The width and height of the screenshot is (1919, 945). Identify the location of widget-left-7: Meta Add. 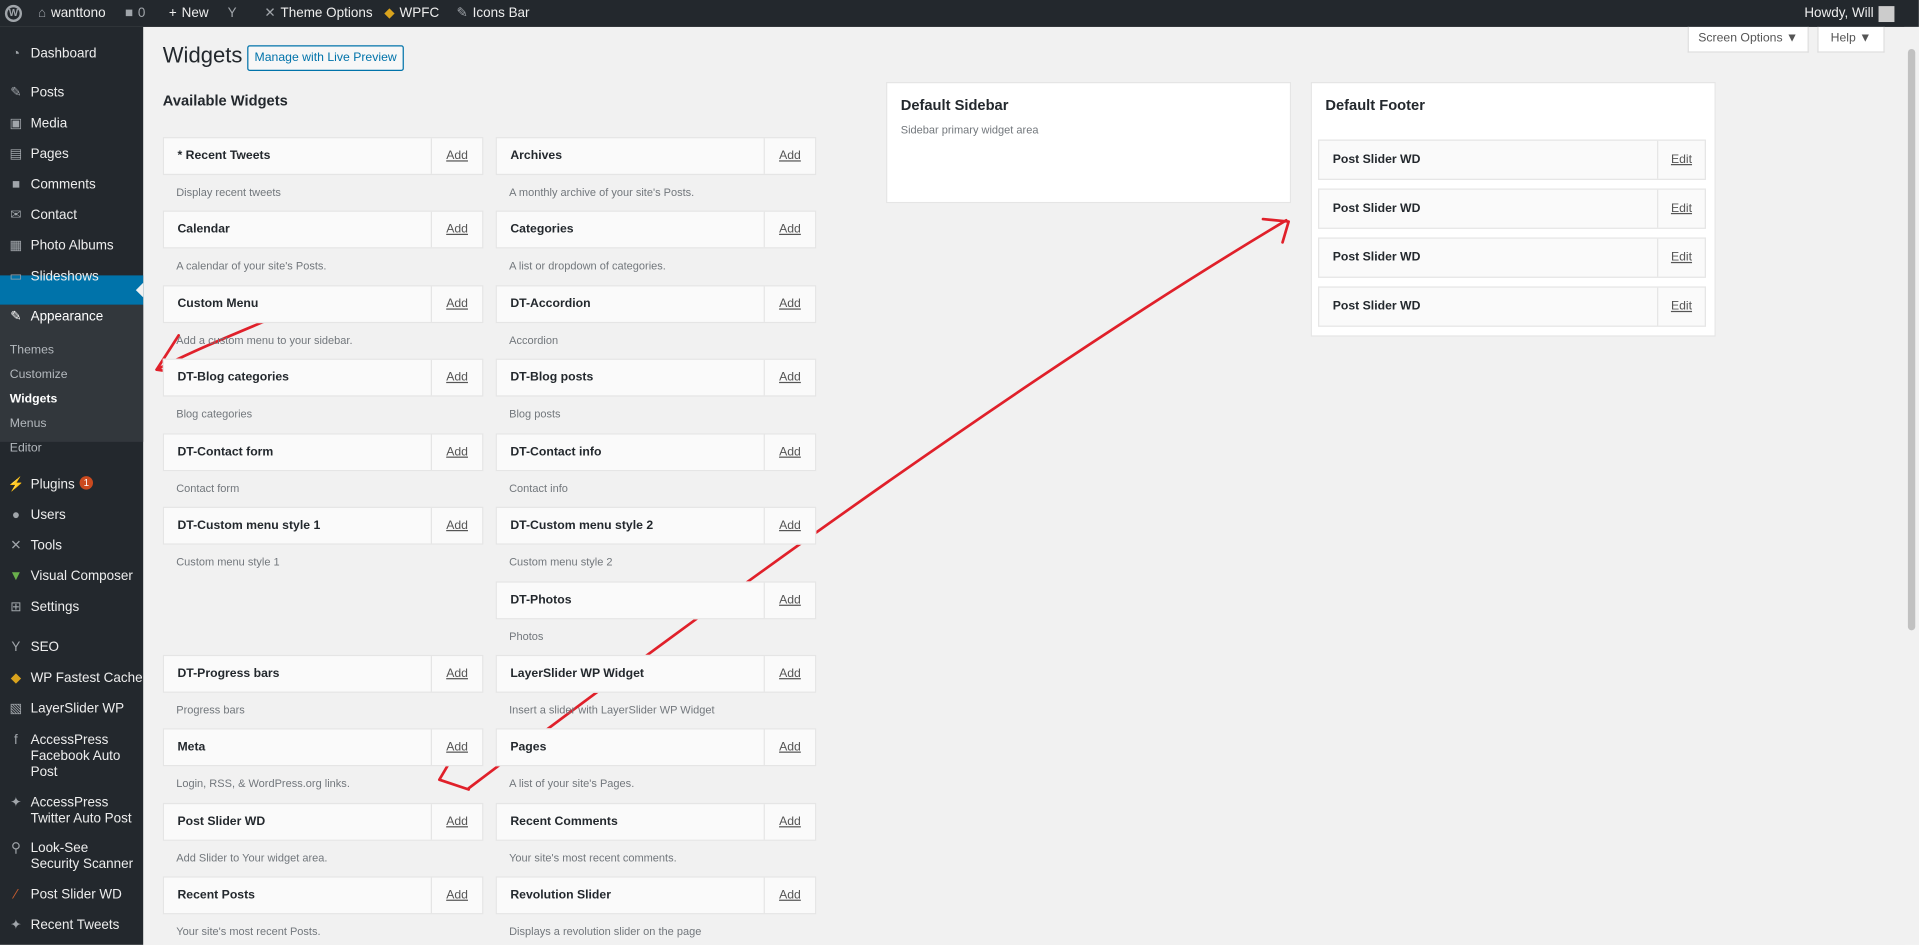
(323, 747).